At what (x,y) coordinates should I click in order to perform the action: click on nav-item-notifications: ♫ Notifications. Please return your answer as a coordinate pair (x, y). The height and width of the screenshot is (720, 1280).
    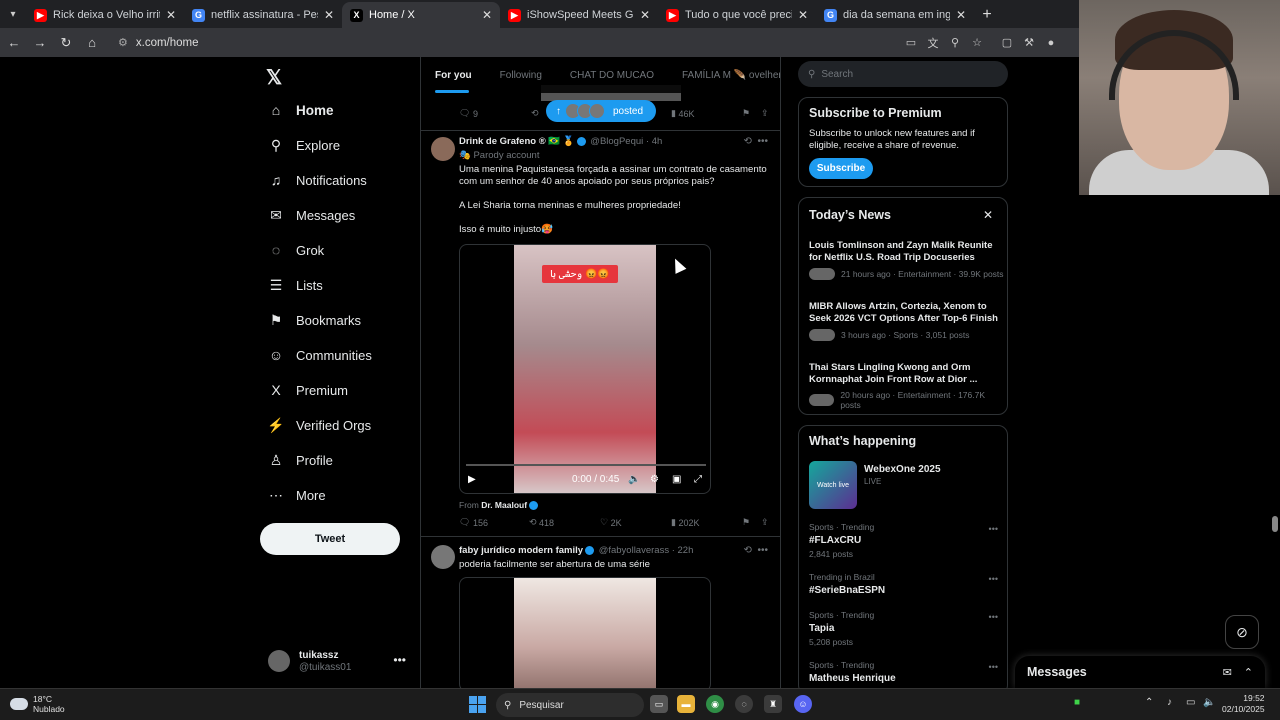
    Looking at the image, I should click on (317, 180).